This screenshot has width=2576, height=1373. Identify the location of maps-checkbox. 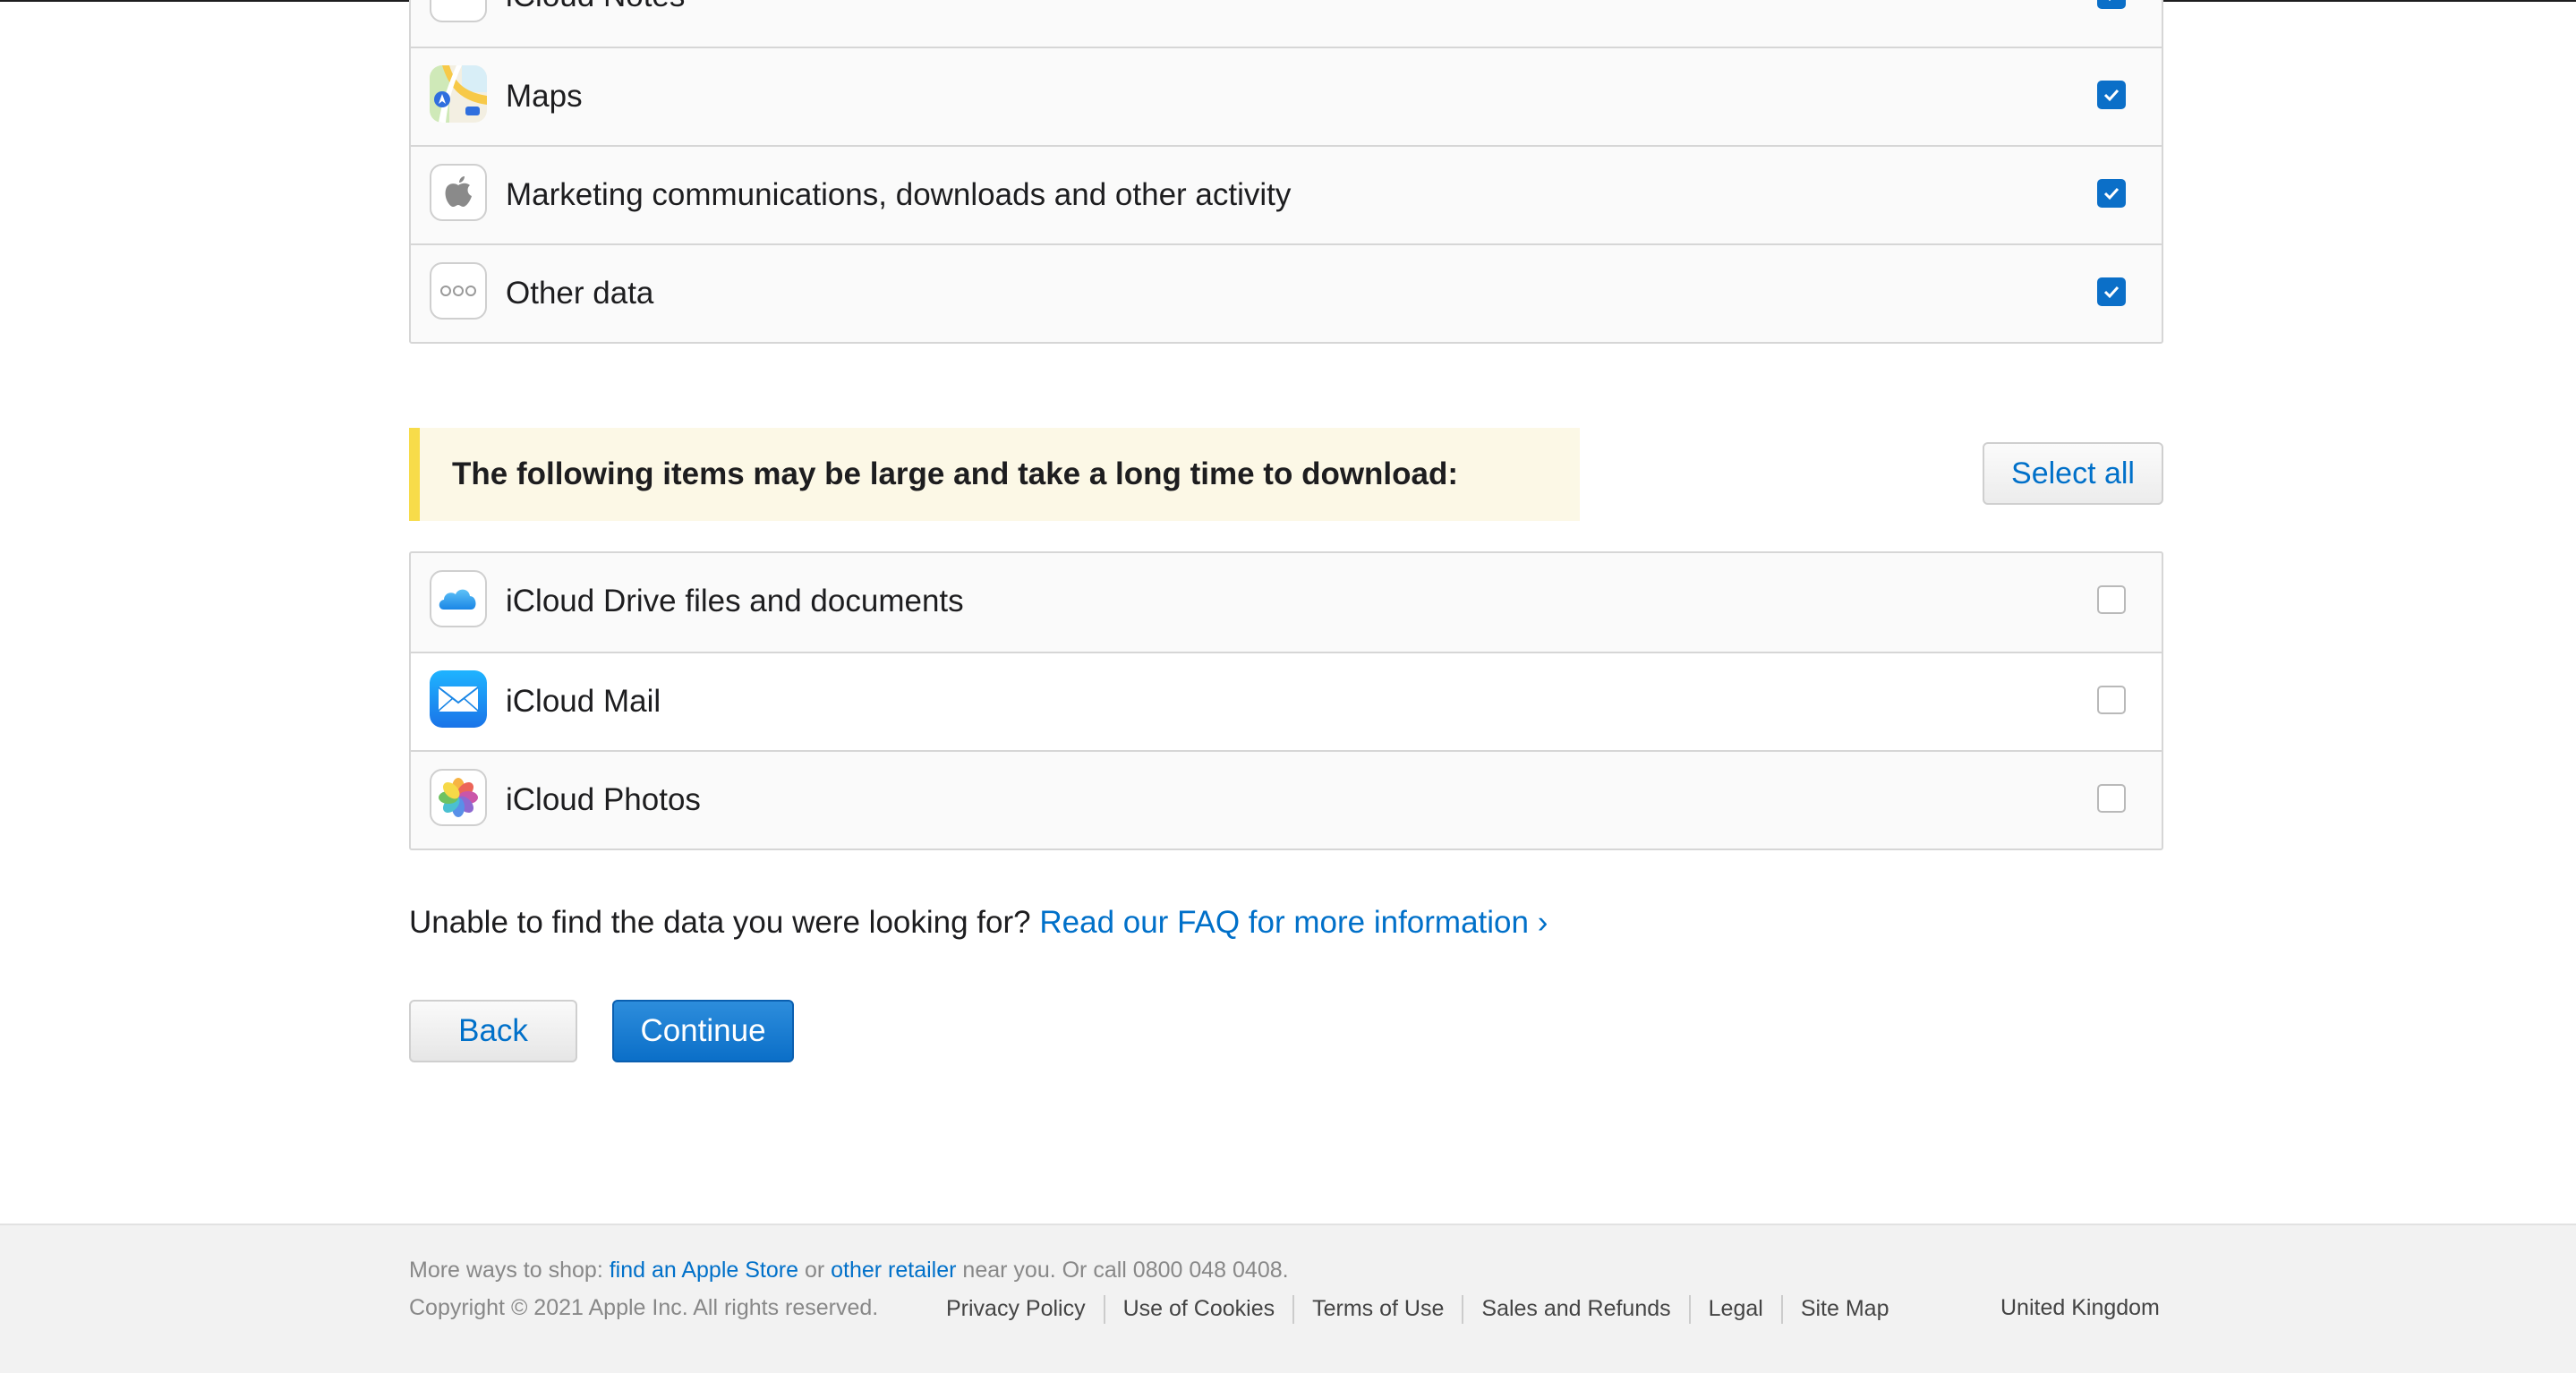
(2111, 95).